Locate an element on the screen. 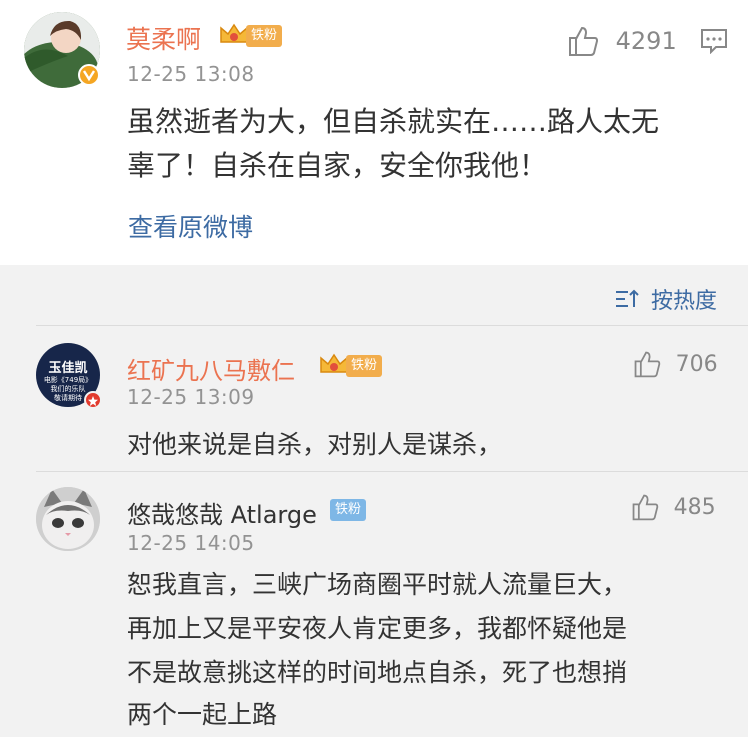 The height and width of the screenshot is (737, 748). like-button: 4291 is located at coordinates (621, 41).